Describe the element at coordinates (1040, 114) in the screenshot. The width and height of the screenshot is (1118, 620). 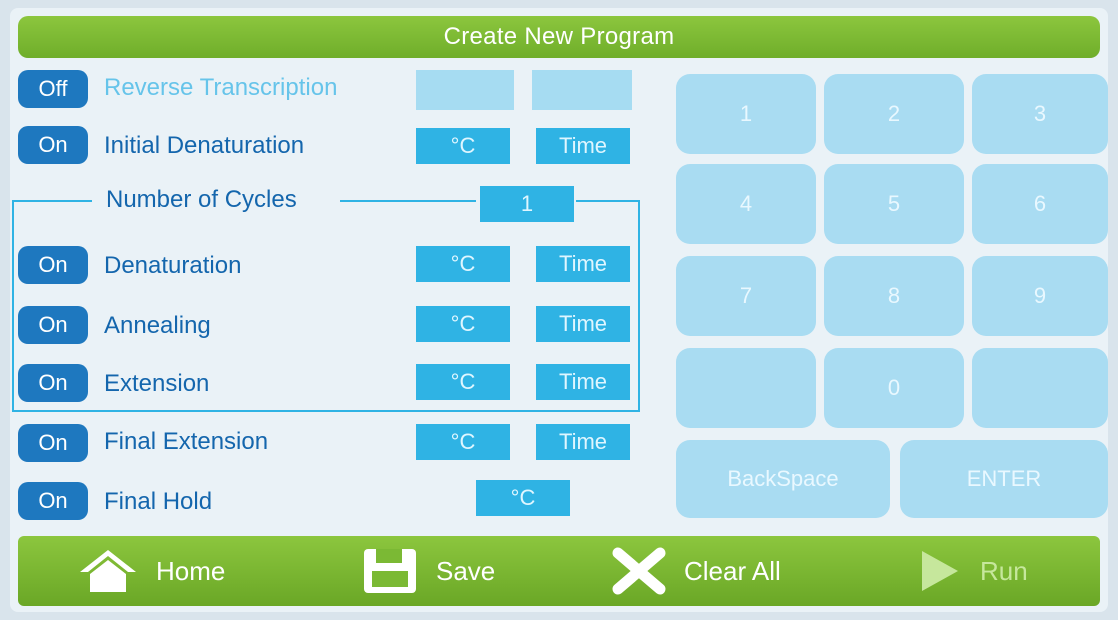
I see `numpad-key-3: 3` at that location.